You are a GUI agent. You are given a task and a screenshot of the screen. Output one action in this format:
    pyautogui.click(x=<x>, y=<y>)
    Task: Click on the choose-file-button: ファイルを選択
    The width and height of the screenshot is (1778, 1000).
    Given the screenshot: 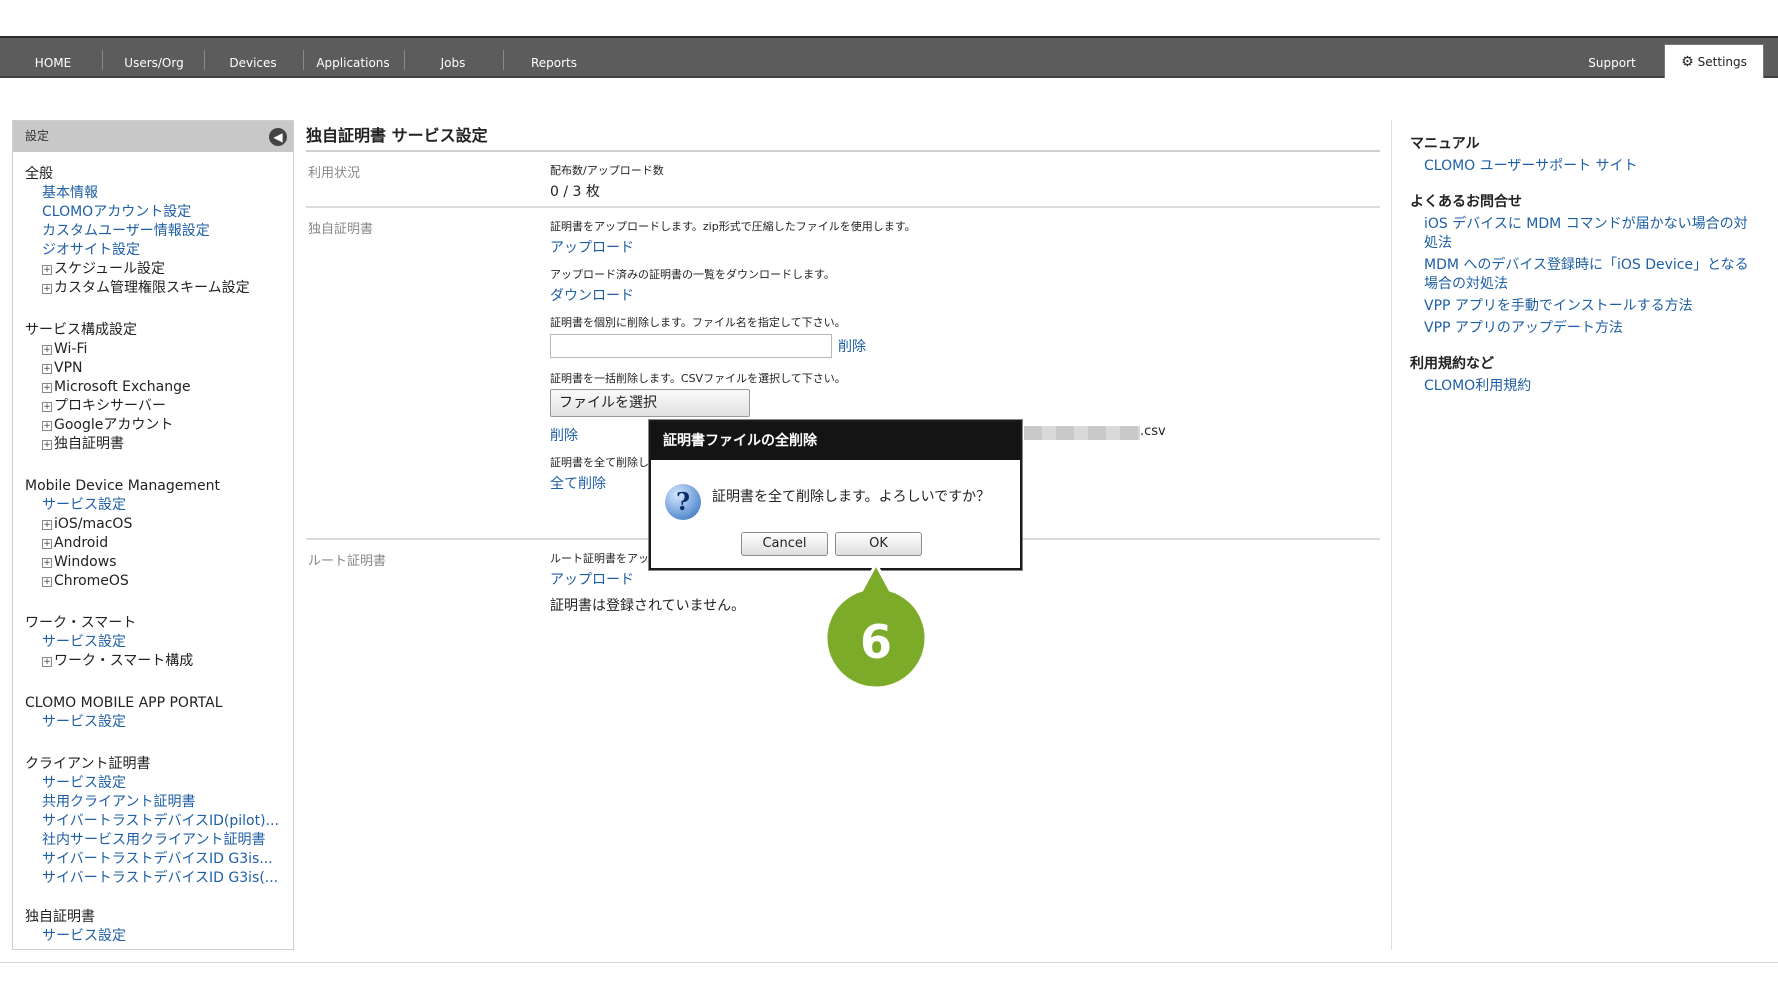 What is the action you would take?
    pyautogui.click(x=650, y=403)
    